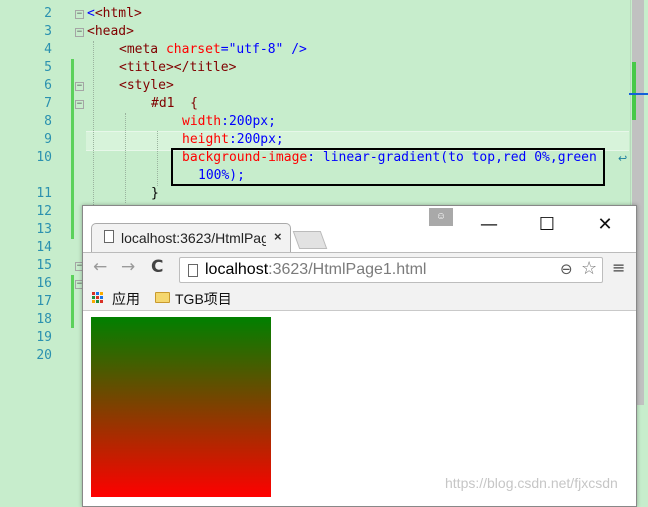  I want to click on code-line-9: height:200px;, so click(233, 140).